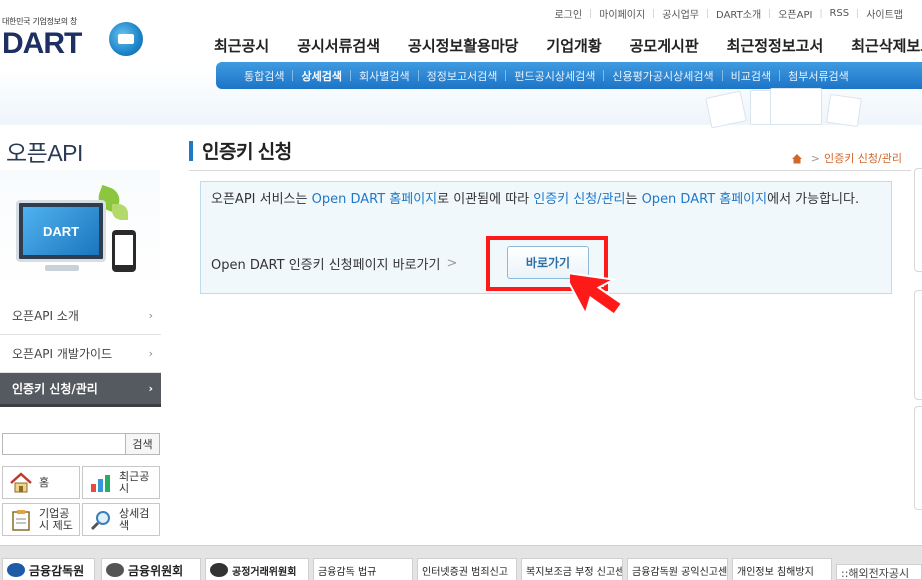 The height and width of the screenshot is (580, 922). I want to click on apikey-manage-text: 인증키 신청/관리, so click(579, 199).